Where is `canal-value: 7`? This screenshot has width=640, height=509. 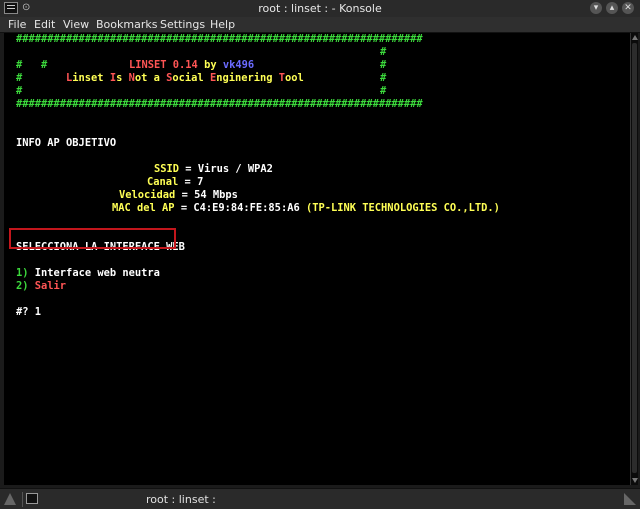 canal-value: 7 is located at coordinates (200, 182).